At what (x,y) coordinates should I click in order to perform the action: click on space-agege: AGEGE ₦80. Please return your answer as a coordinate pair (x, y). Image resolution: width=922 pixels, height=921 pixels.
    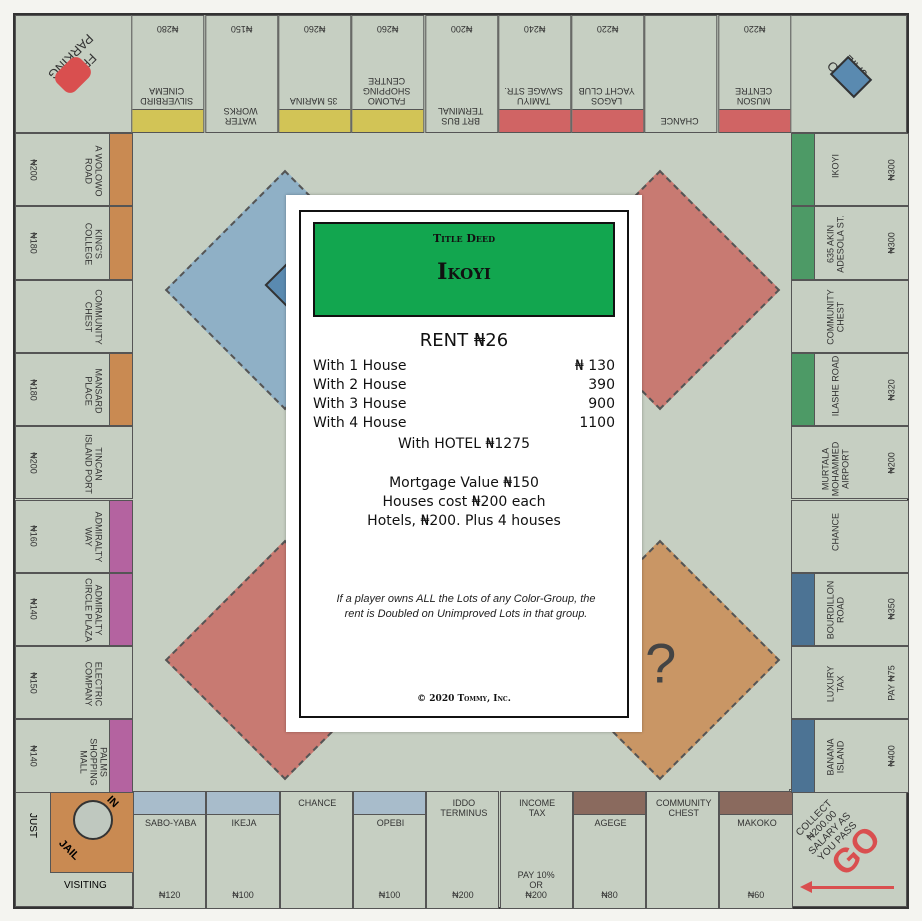
    Looking at the image, I should click on (609, 850).